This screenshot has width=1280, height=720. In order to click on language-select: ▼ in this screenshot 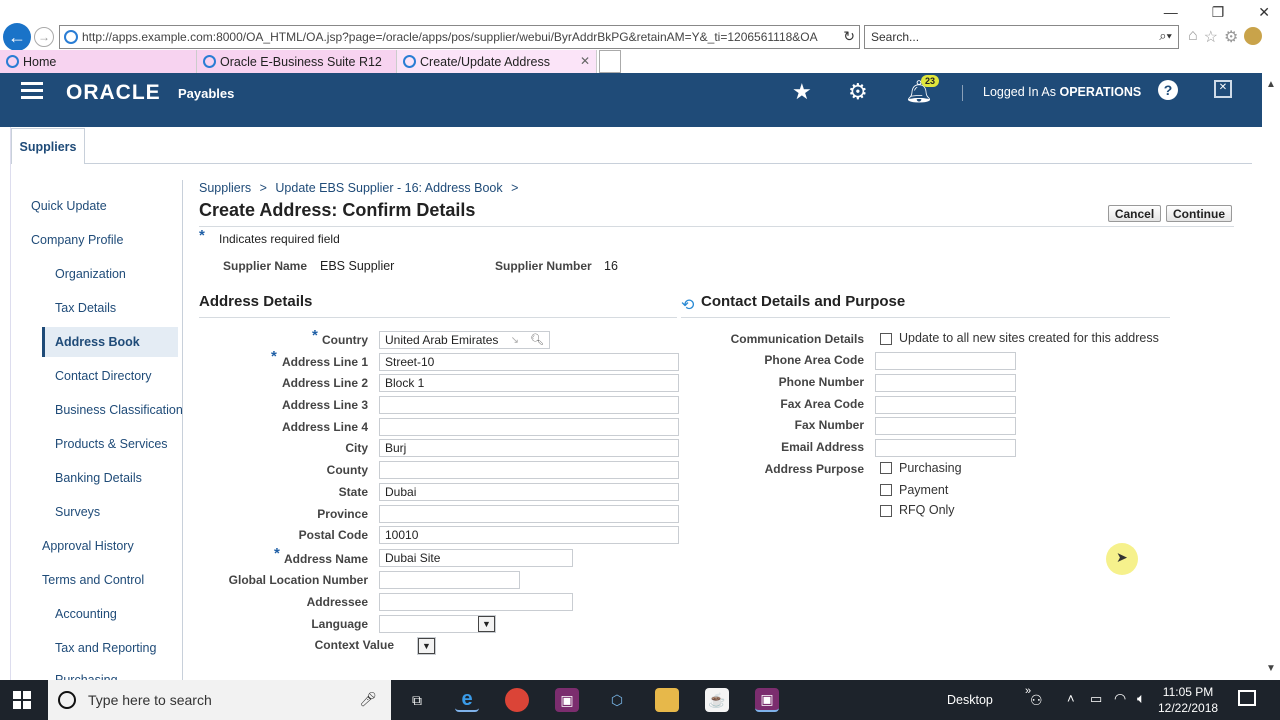, I will do `click(437, 624)`.